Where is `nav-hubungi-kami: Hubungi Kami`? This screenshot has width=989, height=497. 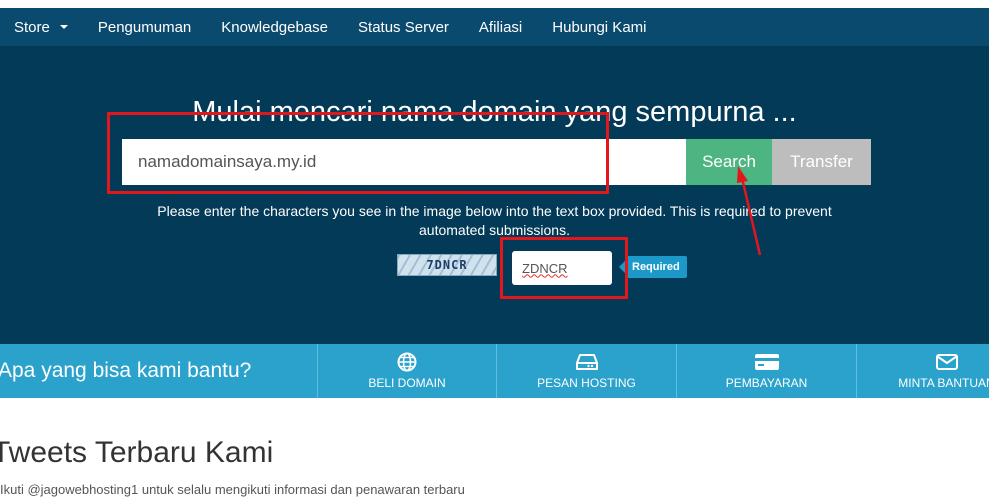 nav-hubungi-kami: Hubungi Kami is located at coordinates (599, 27).